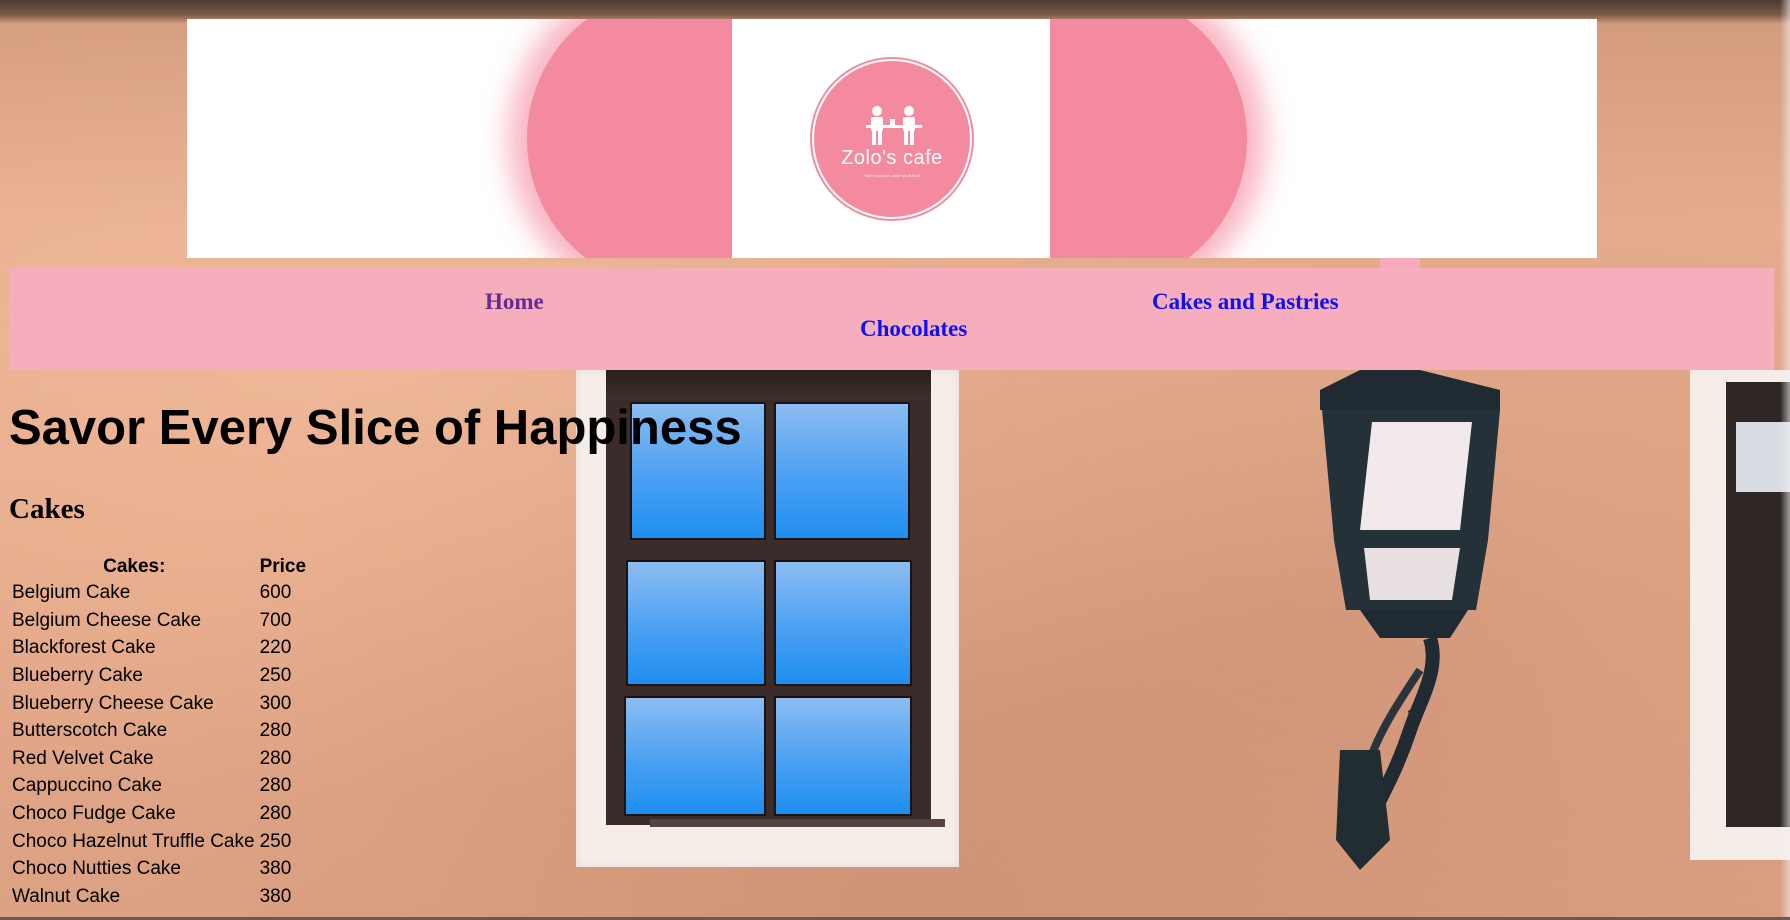 This screenshot has height=920, width=1790. I want to click on table-row: Cappuccino Cake 280, so click(159, 786).